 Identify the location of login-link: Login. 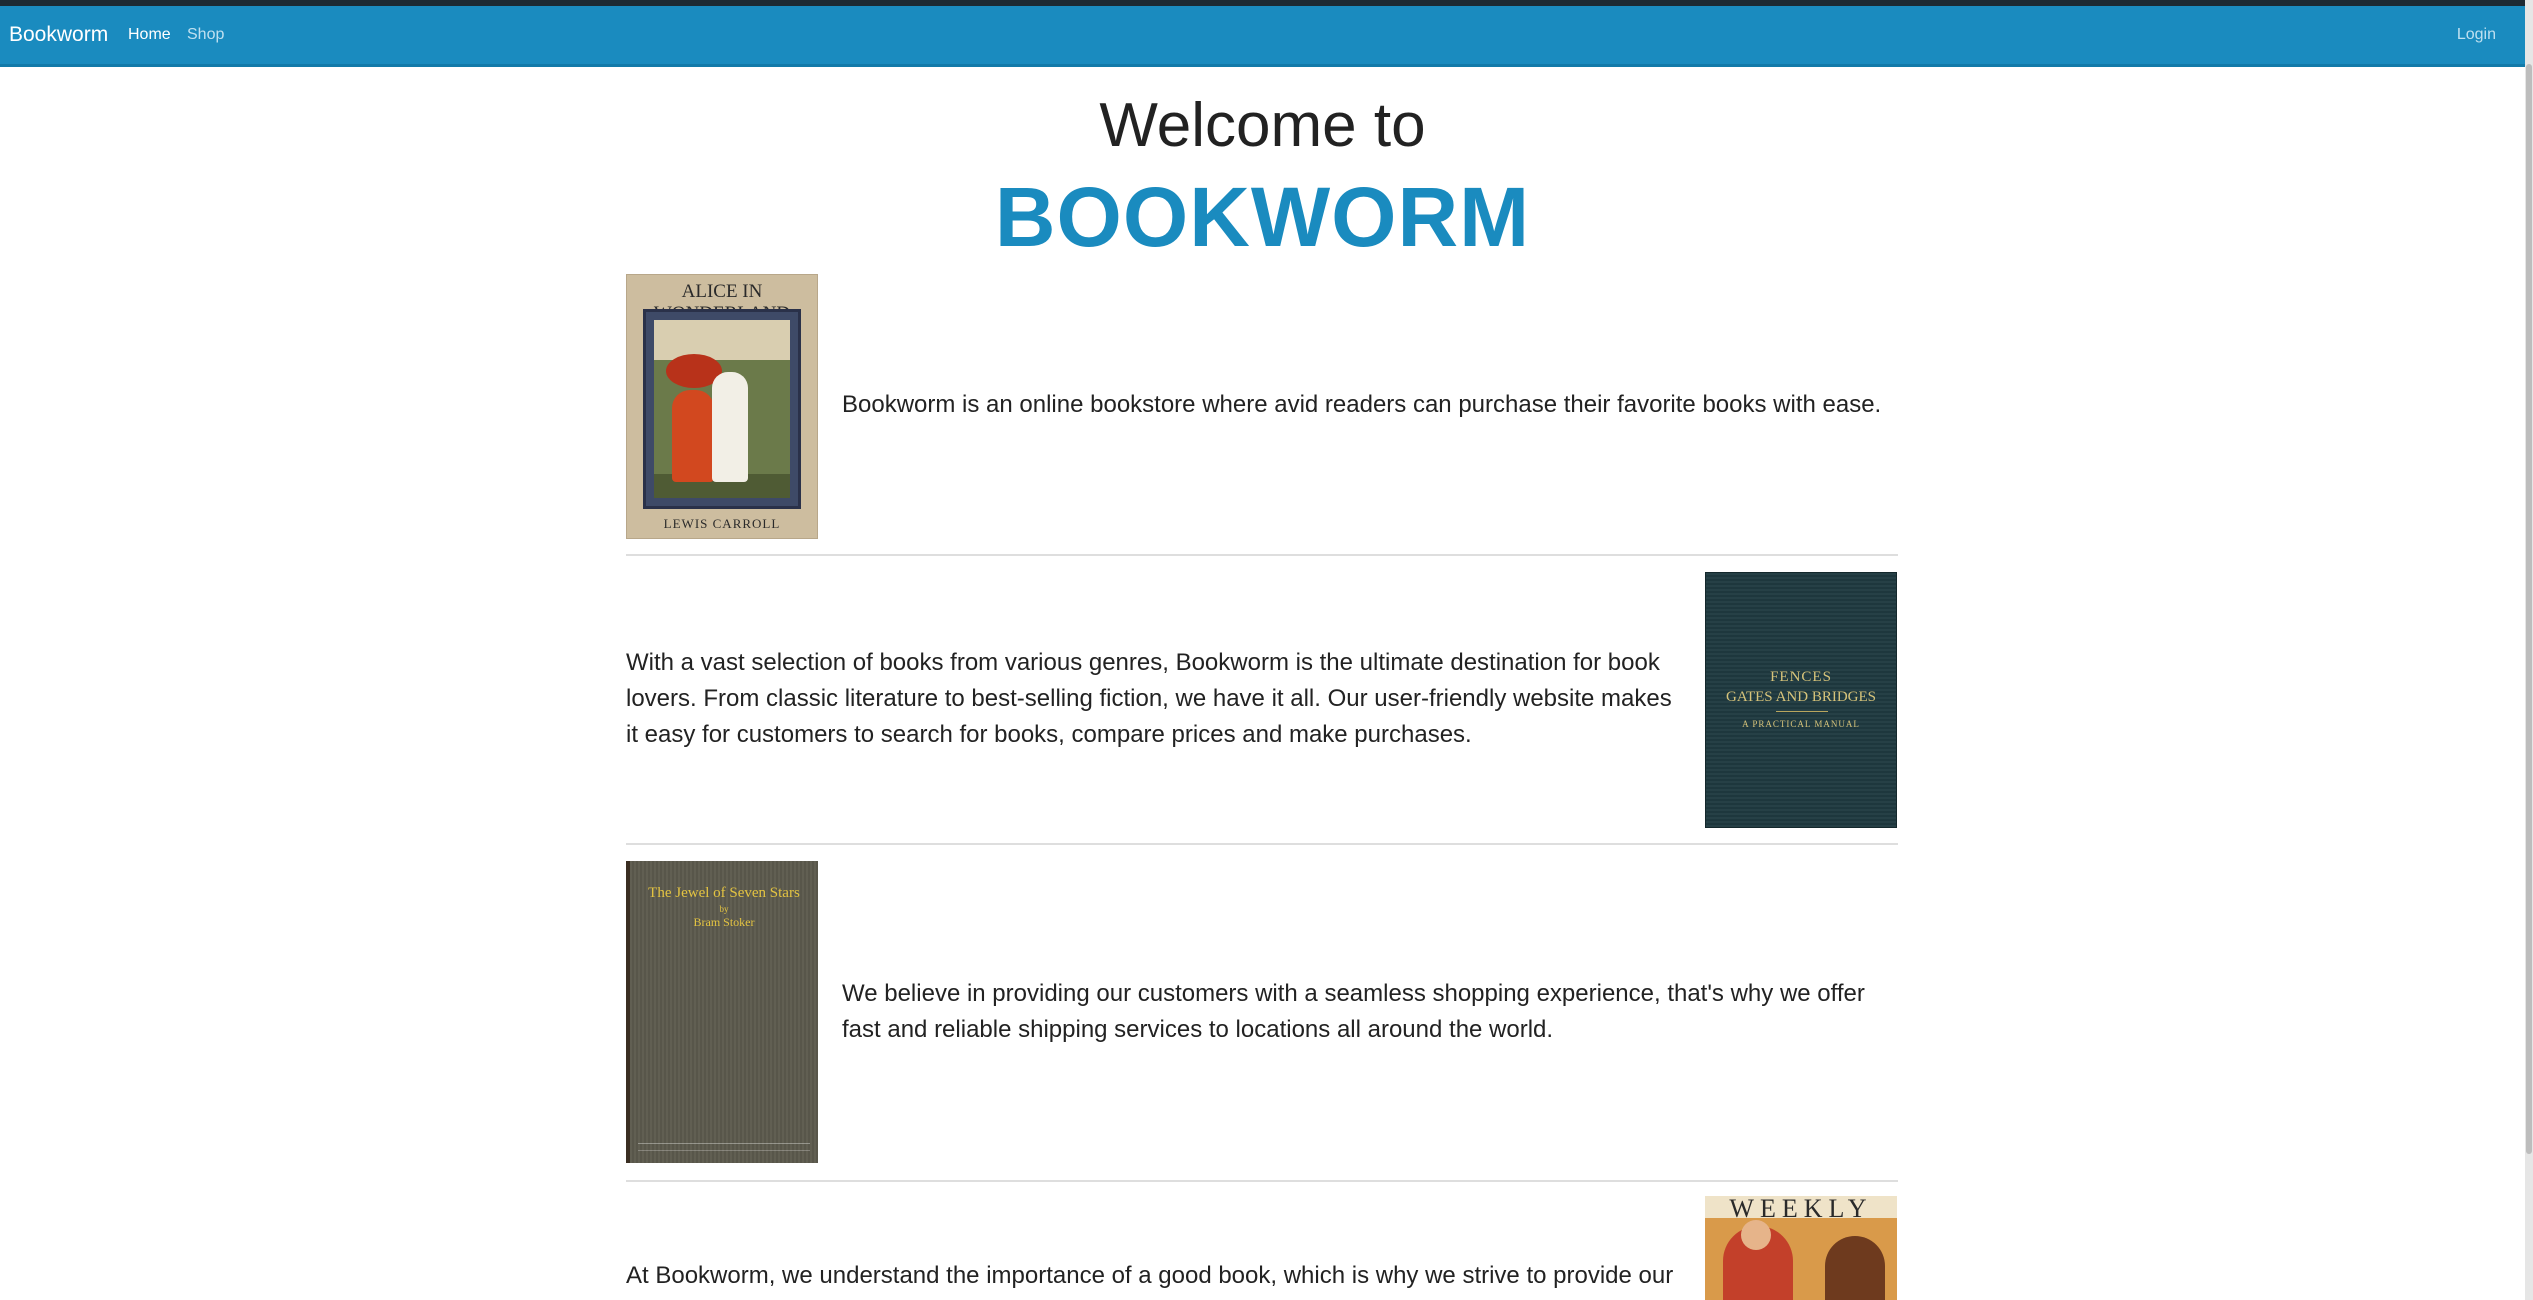
(2476, 35).